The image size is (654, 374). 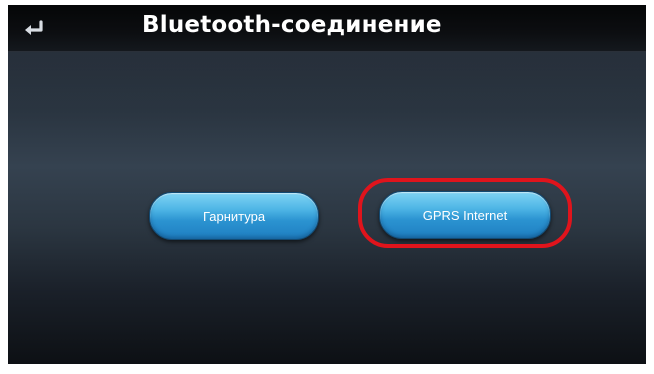 I want to click on gprs-internet-button: GPRS Internet, so click(x=465, y=215).